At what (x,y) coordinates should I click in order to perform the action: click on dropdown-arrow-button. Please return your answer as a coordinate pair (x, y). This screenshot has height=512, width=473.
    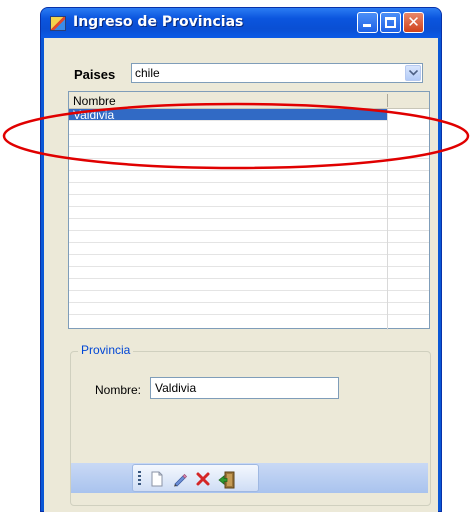
    Looking at the image, I should click on (413, 73).